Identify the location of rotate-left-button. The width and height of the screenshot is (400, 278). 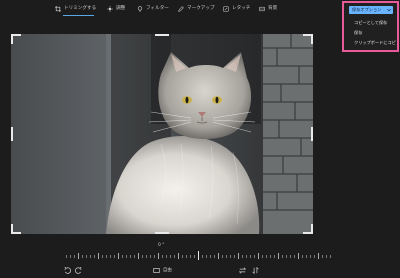
(67, 270).